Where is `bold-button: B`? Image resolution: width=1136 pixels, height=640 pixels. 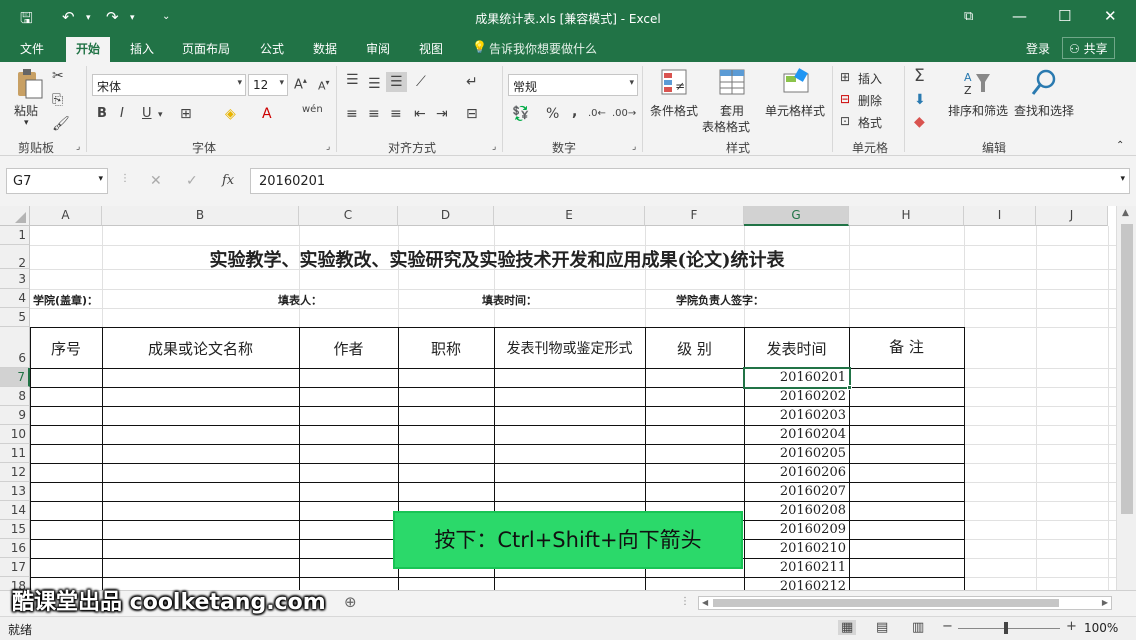
bold-button: B is located at coordinates (102, 113).